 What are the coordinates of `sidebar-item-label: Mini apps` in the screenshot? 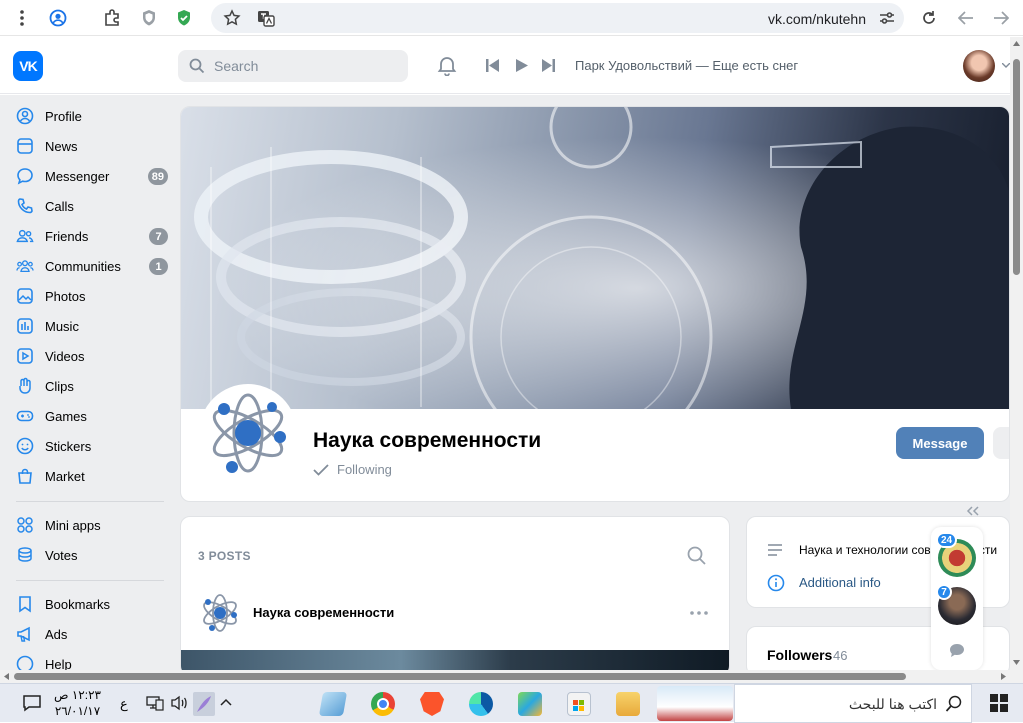 It's located at (73, 525).